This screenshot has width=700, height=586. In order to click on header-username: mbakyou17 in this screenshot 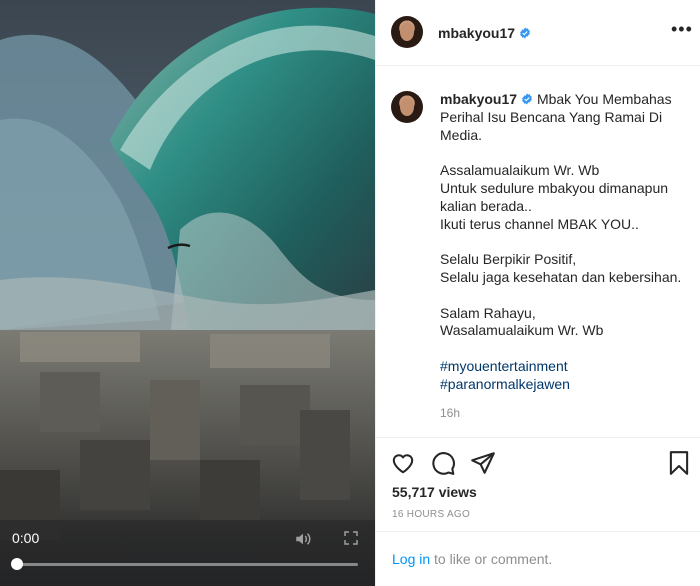, I will do `click(484, 33)`.